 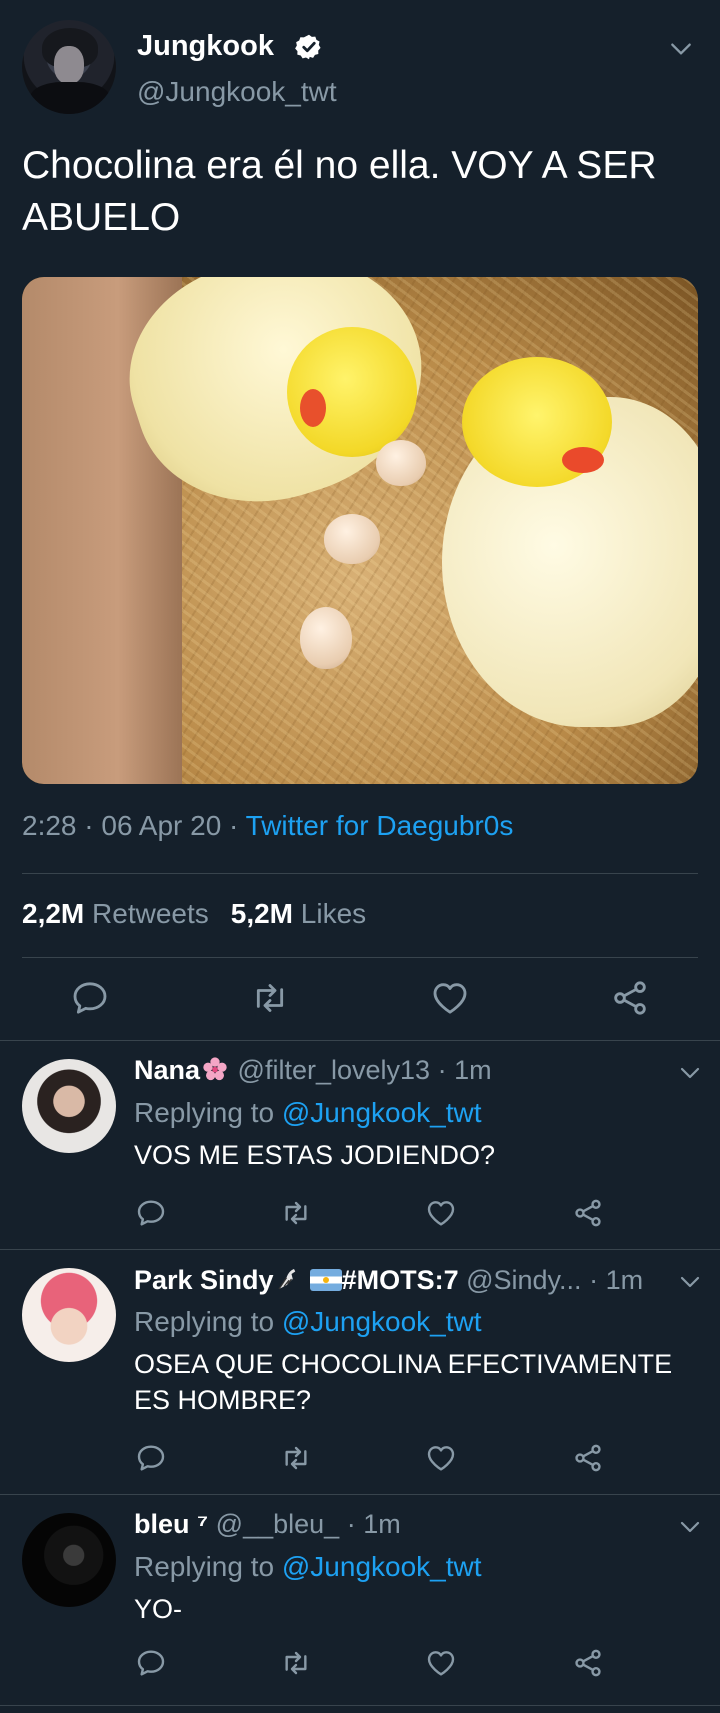 What do you see at coordinates (261, 913) in the screenshot?
I see `likes-count: 5,2M` at bounding box center [261, 913].